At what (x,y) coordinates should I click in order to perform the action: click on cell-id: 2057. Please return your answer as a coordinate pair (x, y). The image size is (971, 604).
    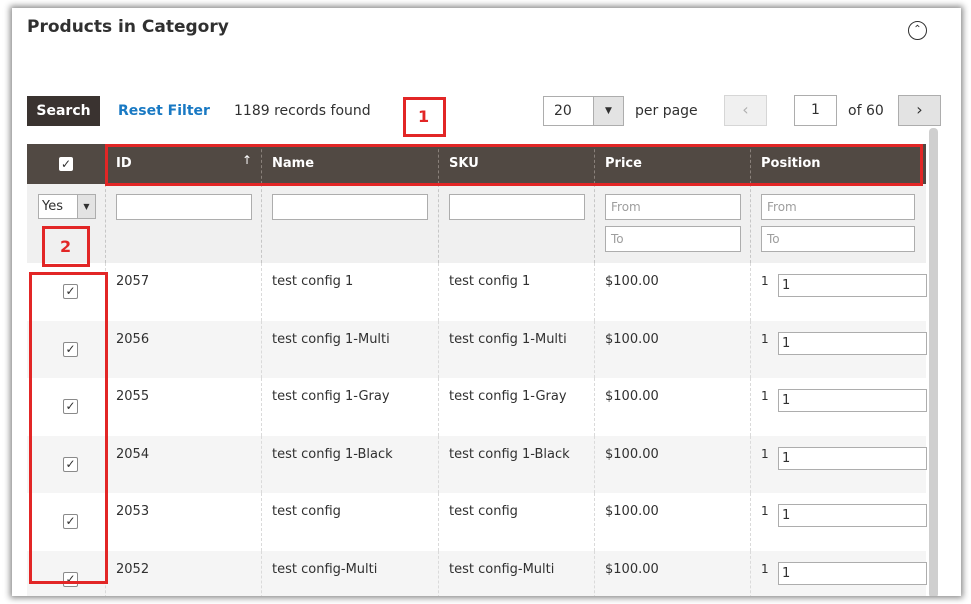
    Looking at the image, I should click on (183, 292).